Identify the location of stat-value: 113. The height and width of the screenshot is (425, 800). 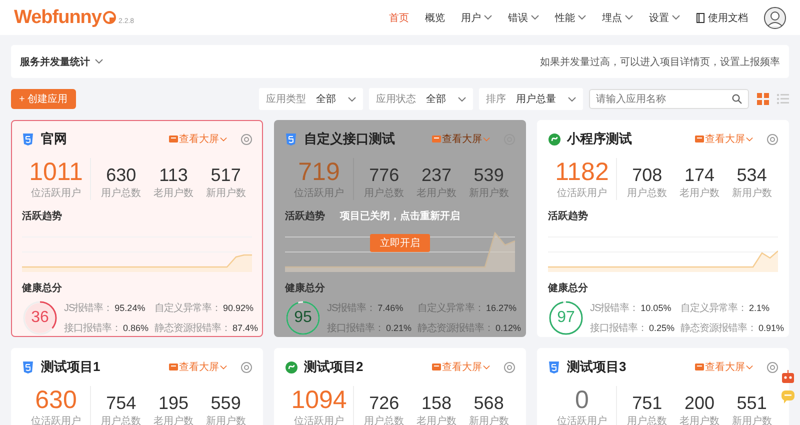
(173, 175).